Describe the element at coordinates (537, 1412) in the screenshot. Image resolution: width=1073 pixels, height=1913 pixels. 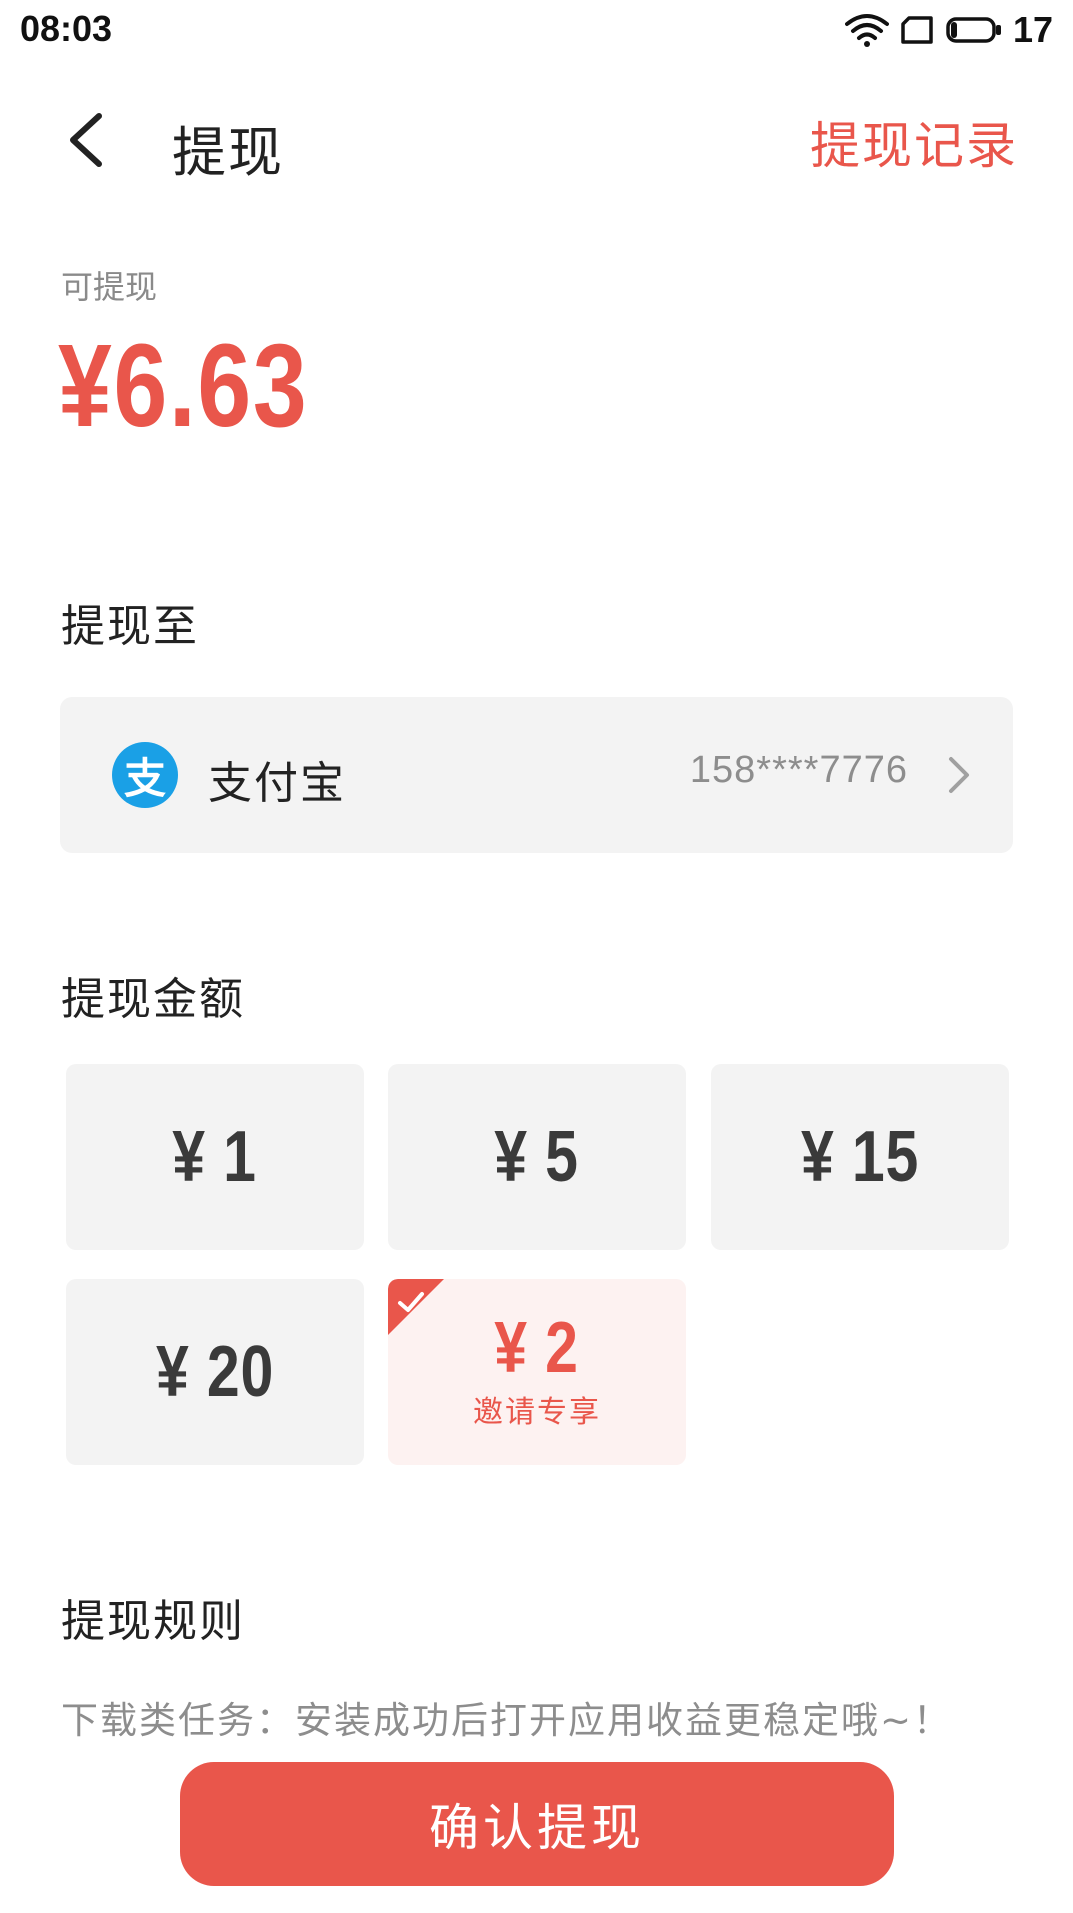
I see `invite-exclusive-tag: 邀请专享` at that location.